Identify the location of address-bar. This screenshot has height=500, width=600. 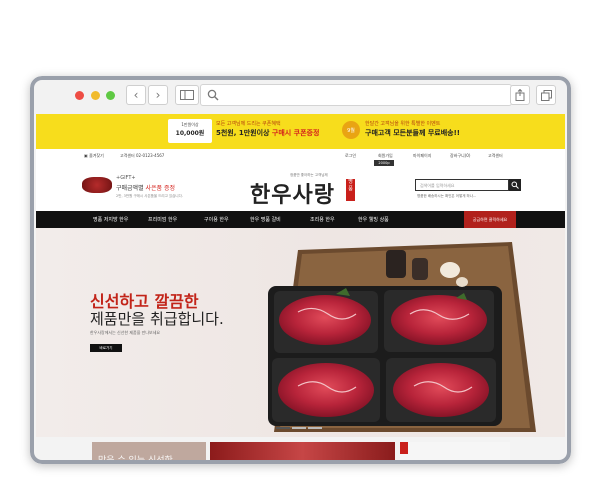
(356, 95).